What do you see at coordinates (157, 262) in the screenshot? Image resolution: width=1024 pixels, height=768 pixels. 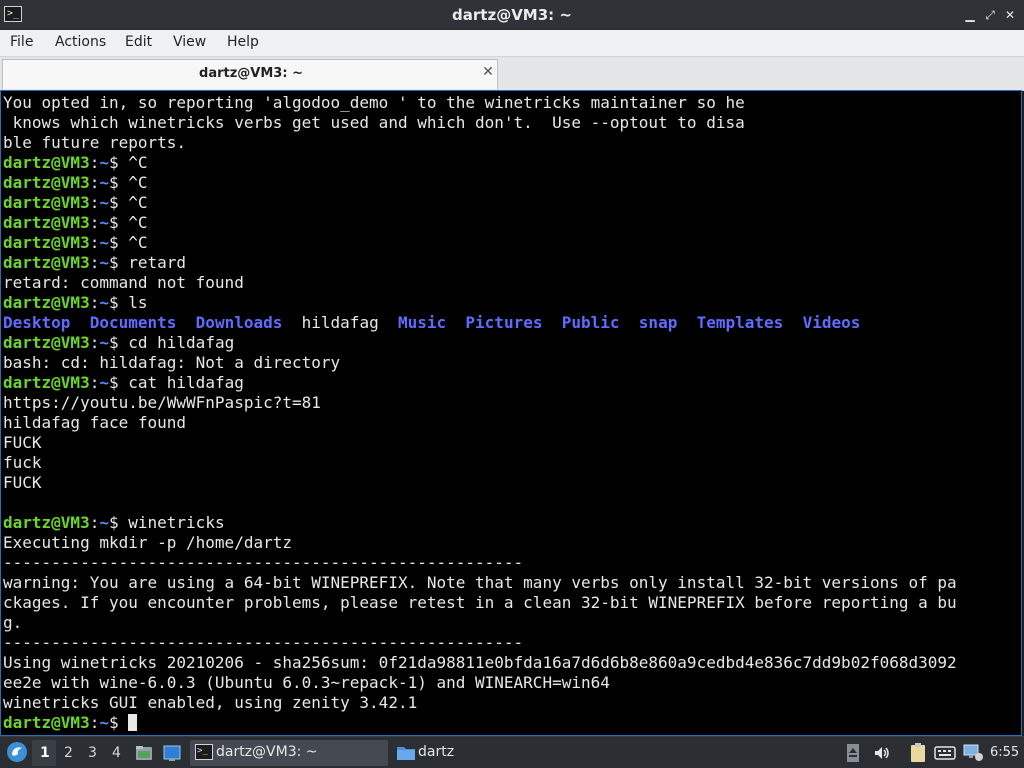 I see `prompt-command: retard` at bounding box center [157, 262].